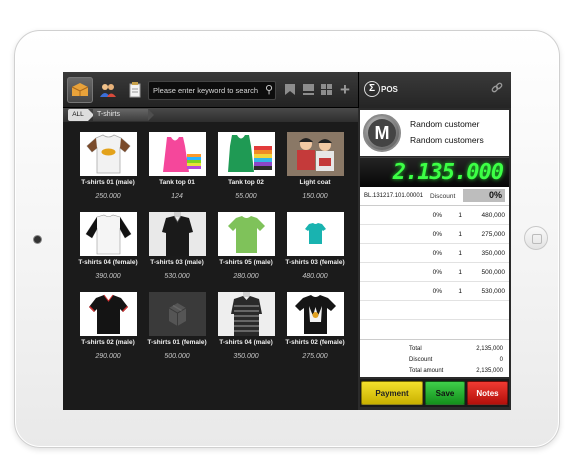  What do you see at coordinates (421, 360) in the screenshot?
I see `summary-discount-label: Discount` at bounding box center [421, 360].